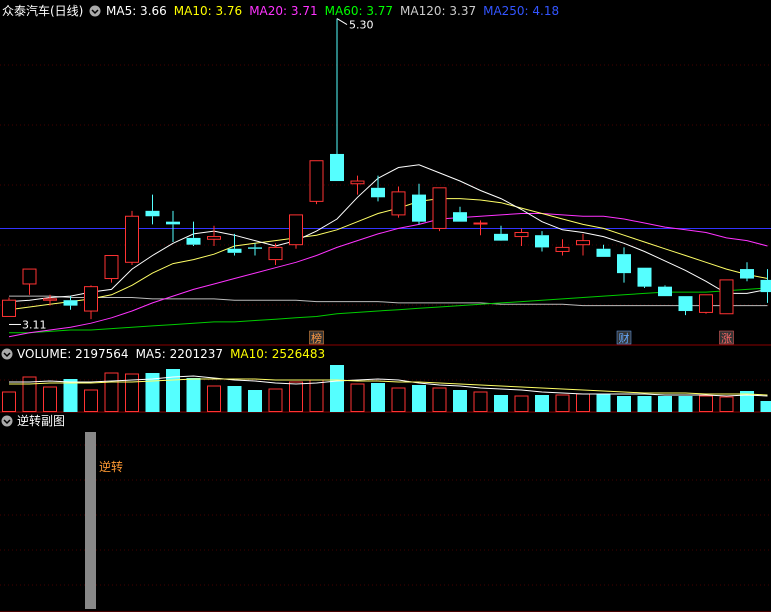 This screenshot has width=771, height=612. I want to click on event-marker-label: 榜, so click(316, 338).